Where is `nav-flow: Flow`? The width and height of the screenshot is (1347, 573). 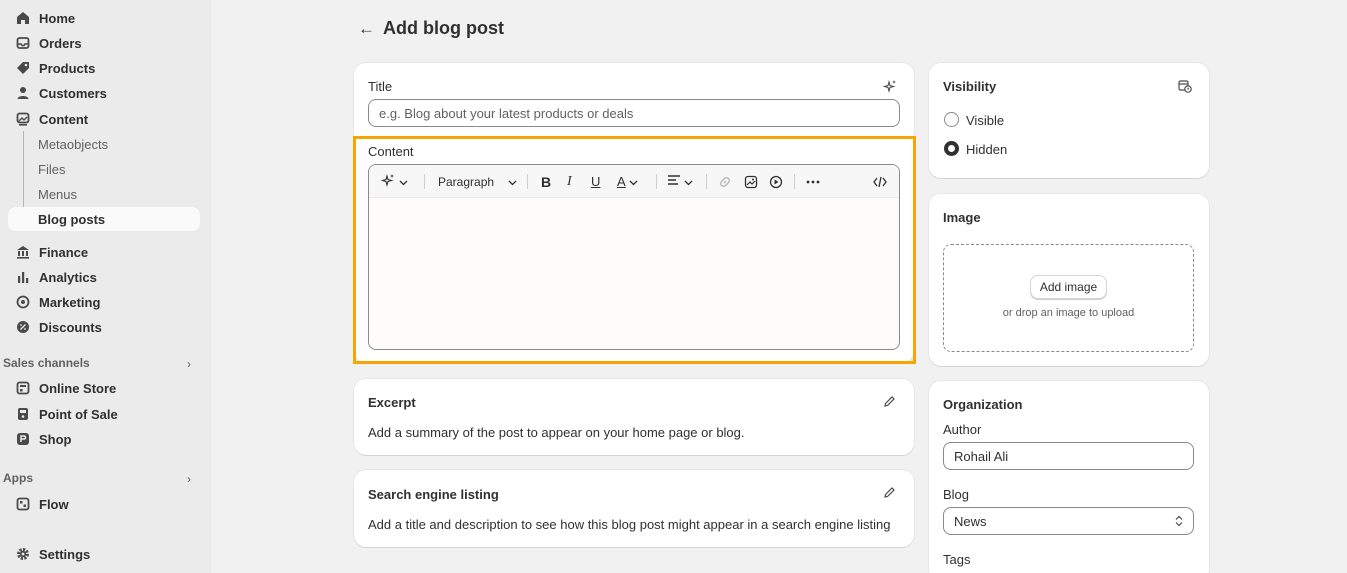 nav-flow: Flow is located at coordinates (104, 504).